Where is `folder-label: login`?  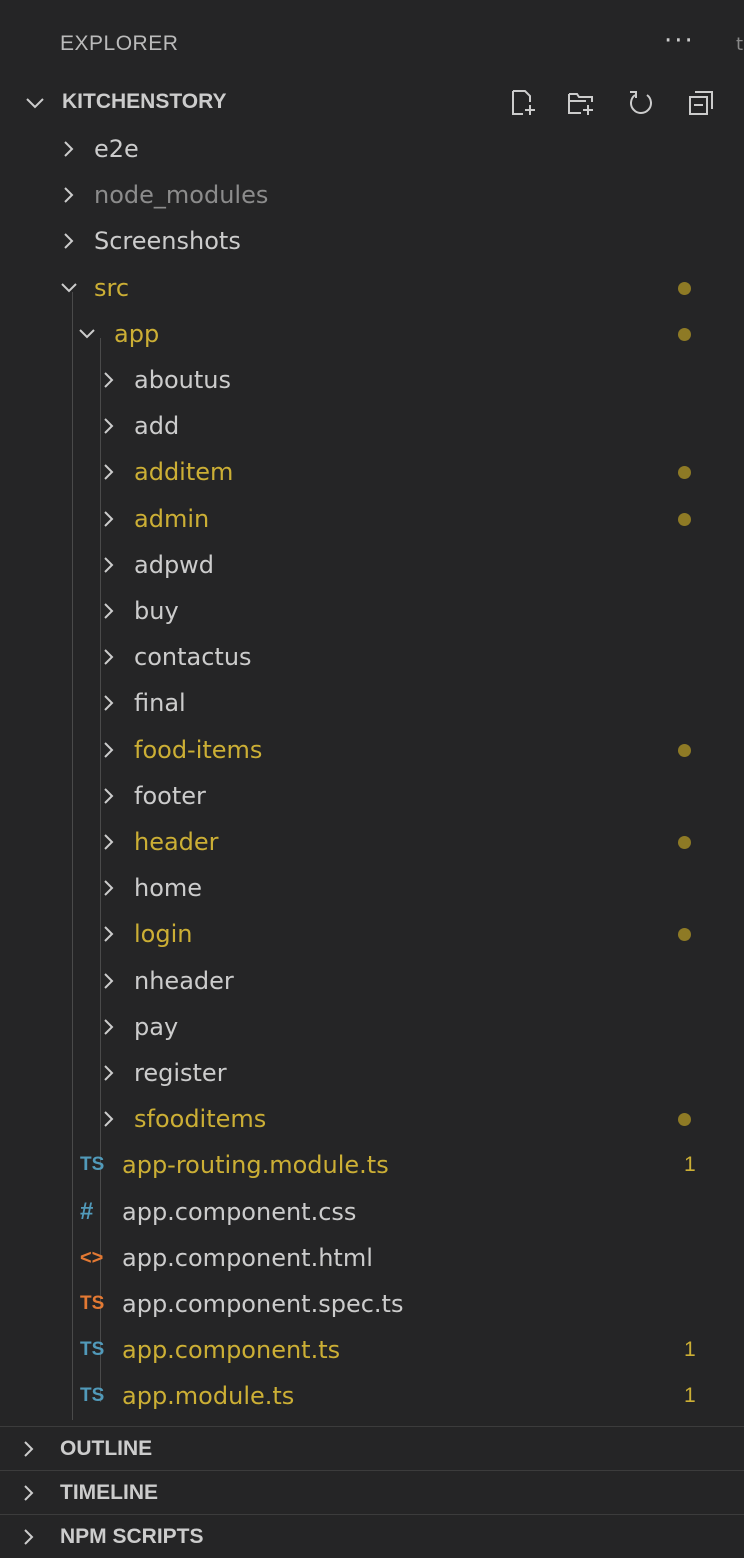 folder-label: login is located at coordinates (163, 934).